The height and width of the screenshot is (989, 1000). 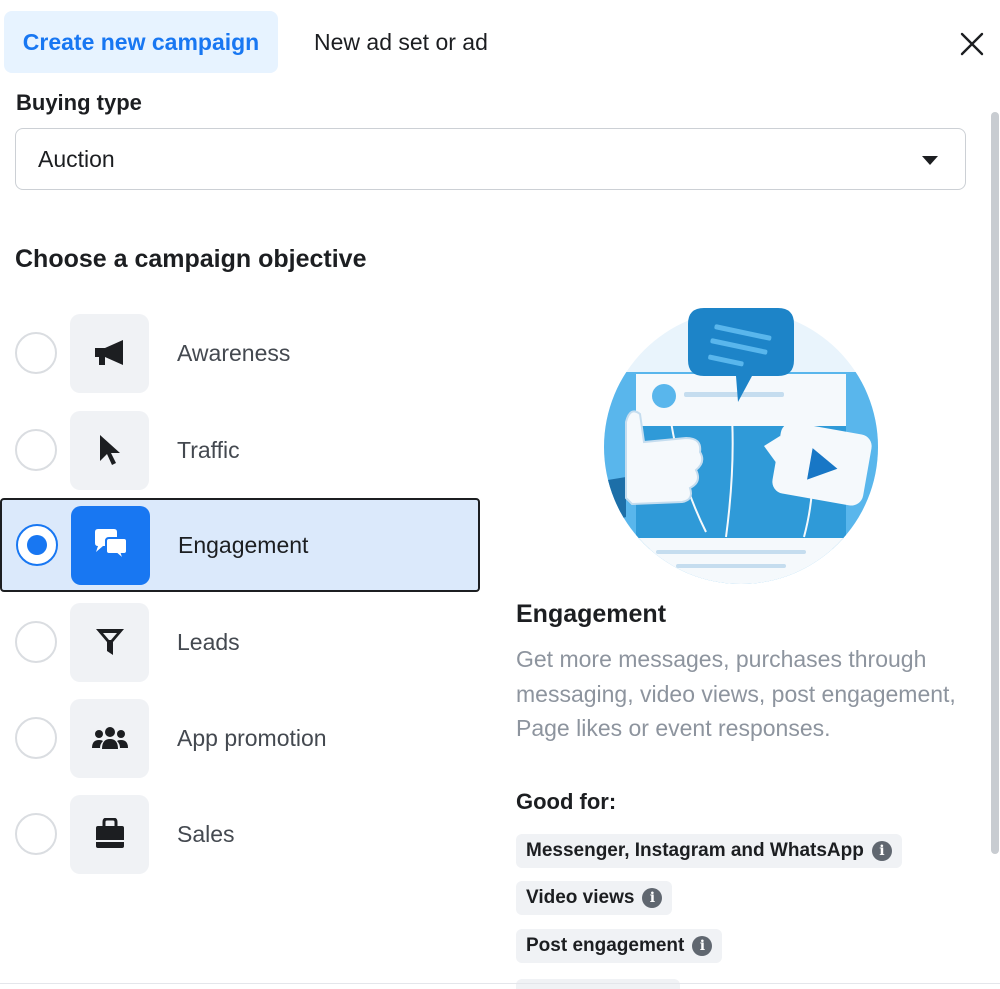 I want to click on objective-leads: Leads, so click(x=240, y=642).